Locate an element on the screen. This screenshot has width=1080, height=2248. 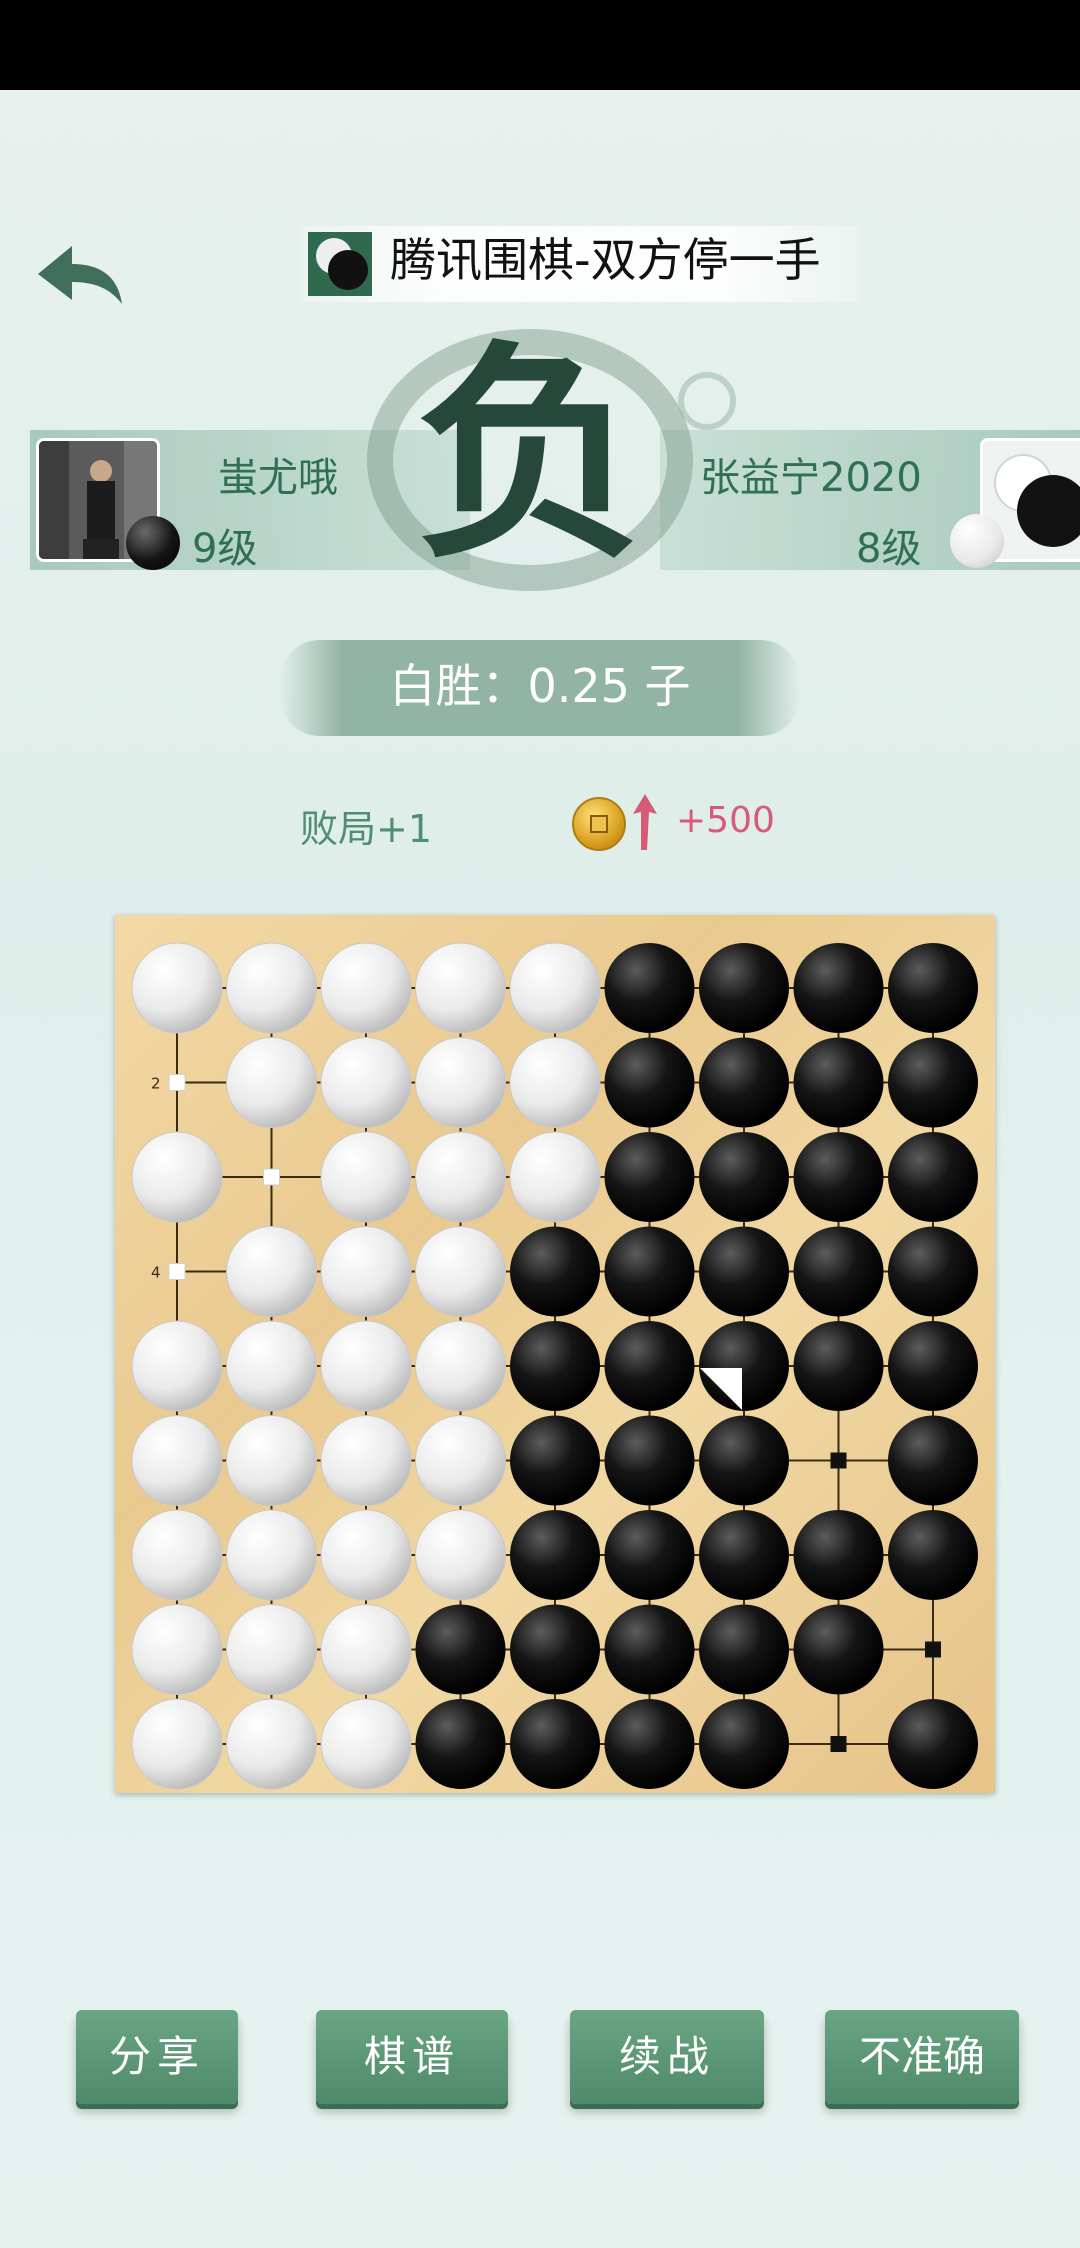
coin-reward: +500 is located at coordinates (725, 820).